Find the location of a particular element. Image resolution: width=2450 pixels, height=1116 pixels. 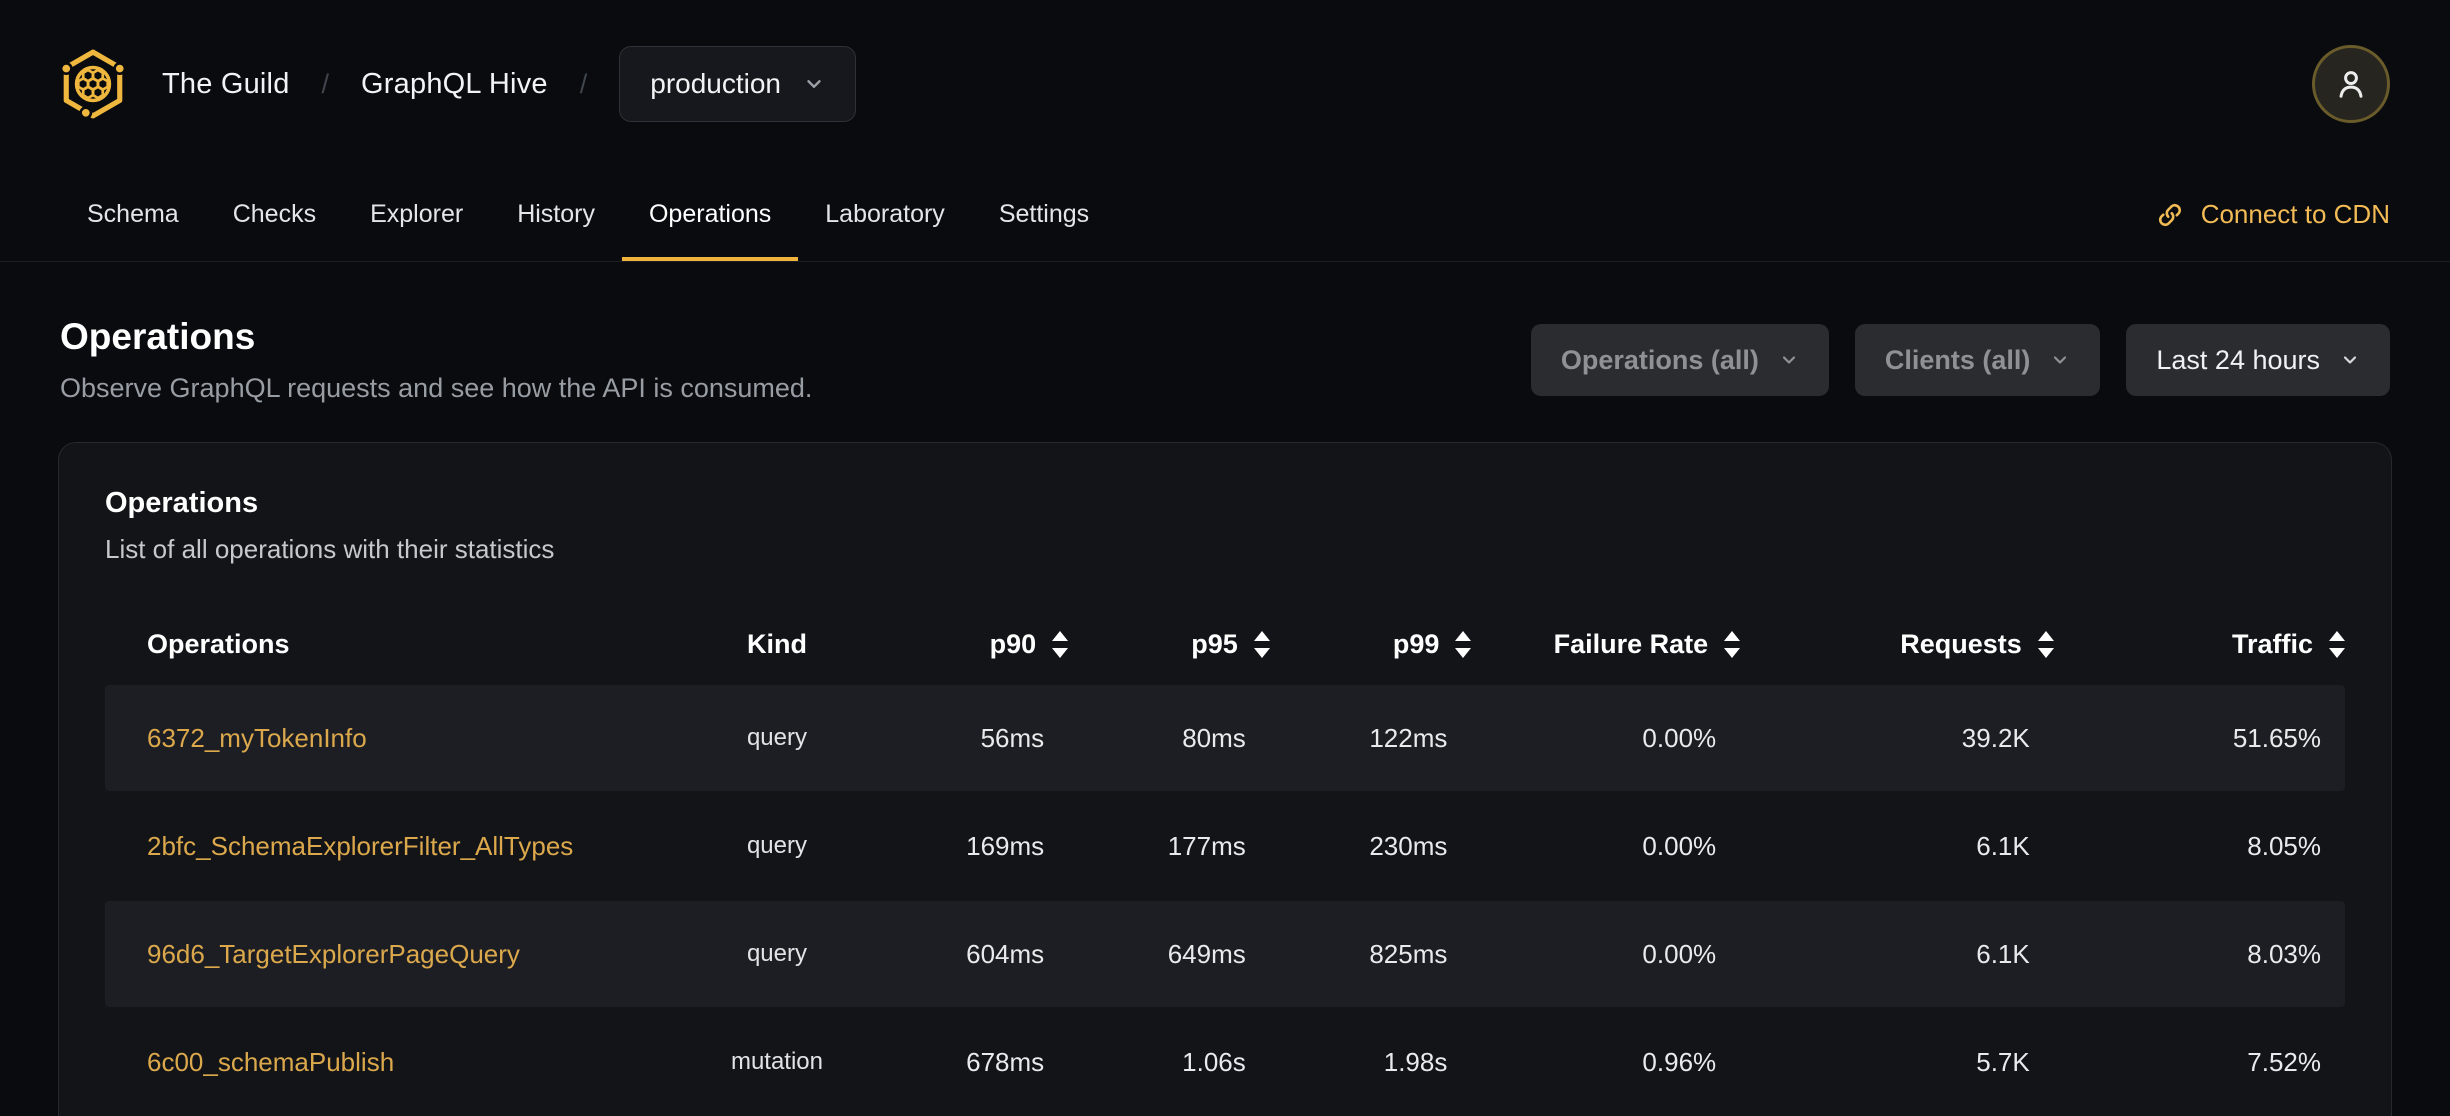

traffic-value: 51.65% is located at coordinates (2276, 737).